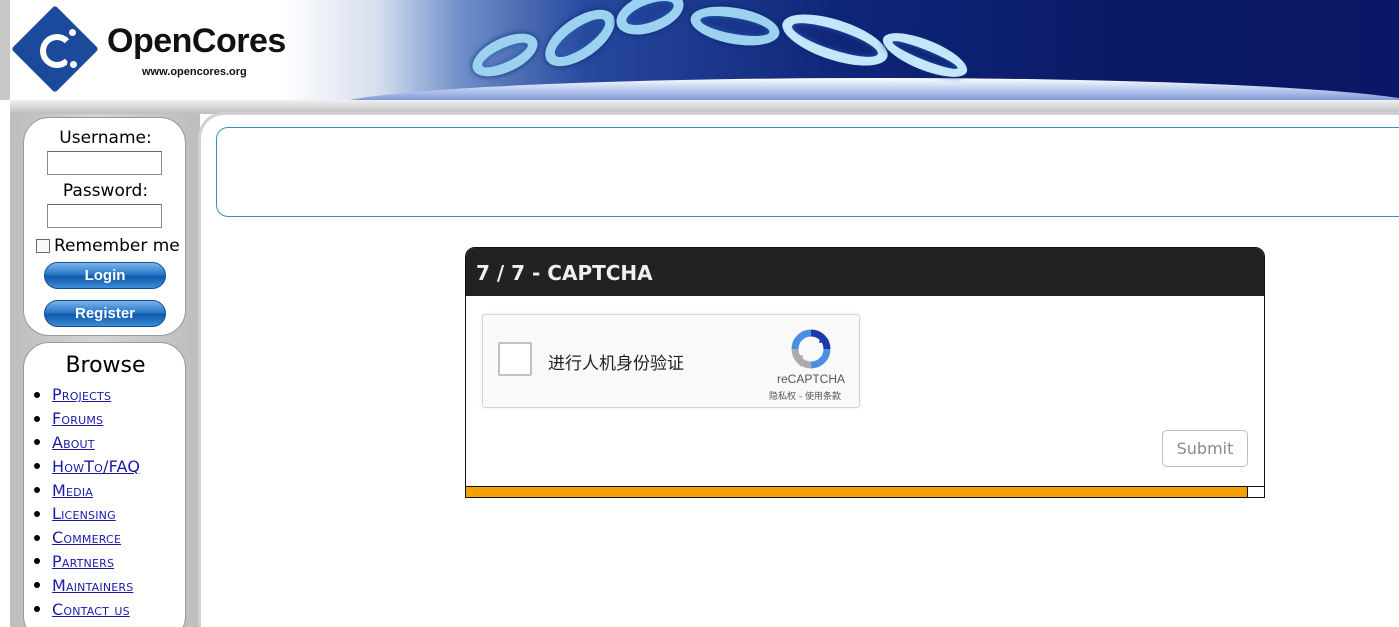  Describe the element at coordinates (865, 272) in the screenshot. I see `captcha-title: 7 / 7 - CAPTCHA` at that location.